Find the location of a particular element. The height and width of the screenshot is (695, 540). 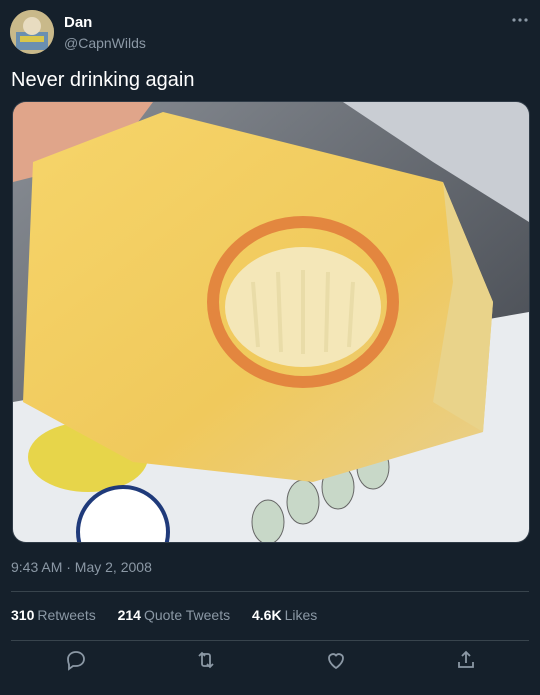

retweets-stat: 310 Retweets is located at coordinates (53, 615).